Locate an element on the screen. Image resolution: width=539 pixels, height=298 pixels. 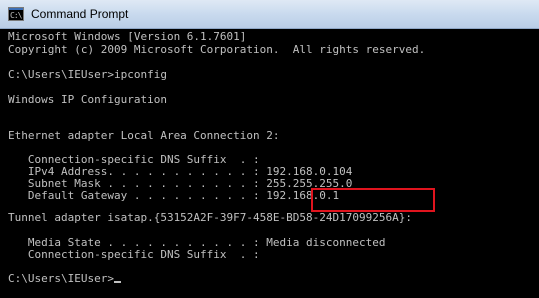
console-line: Windows IP Configuration is located at coordinates (87, 99).